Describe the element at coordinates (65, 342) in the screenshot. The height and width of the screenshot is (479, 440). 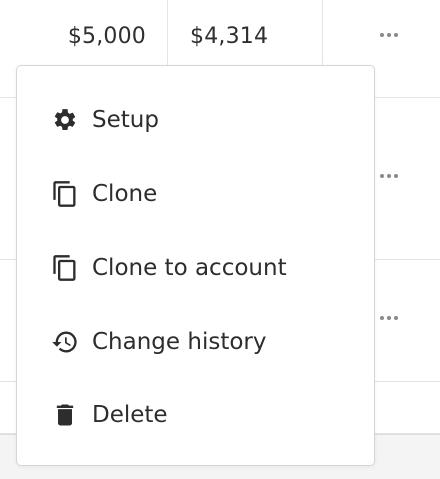
I see `history-icon` at that location.